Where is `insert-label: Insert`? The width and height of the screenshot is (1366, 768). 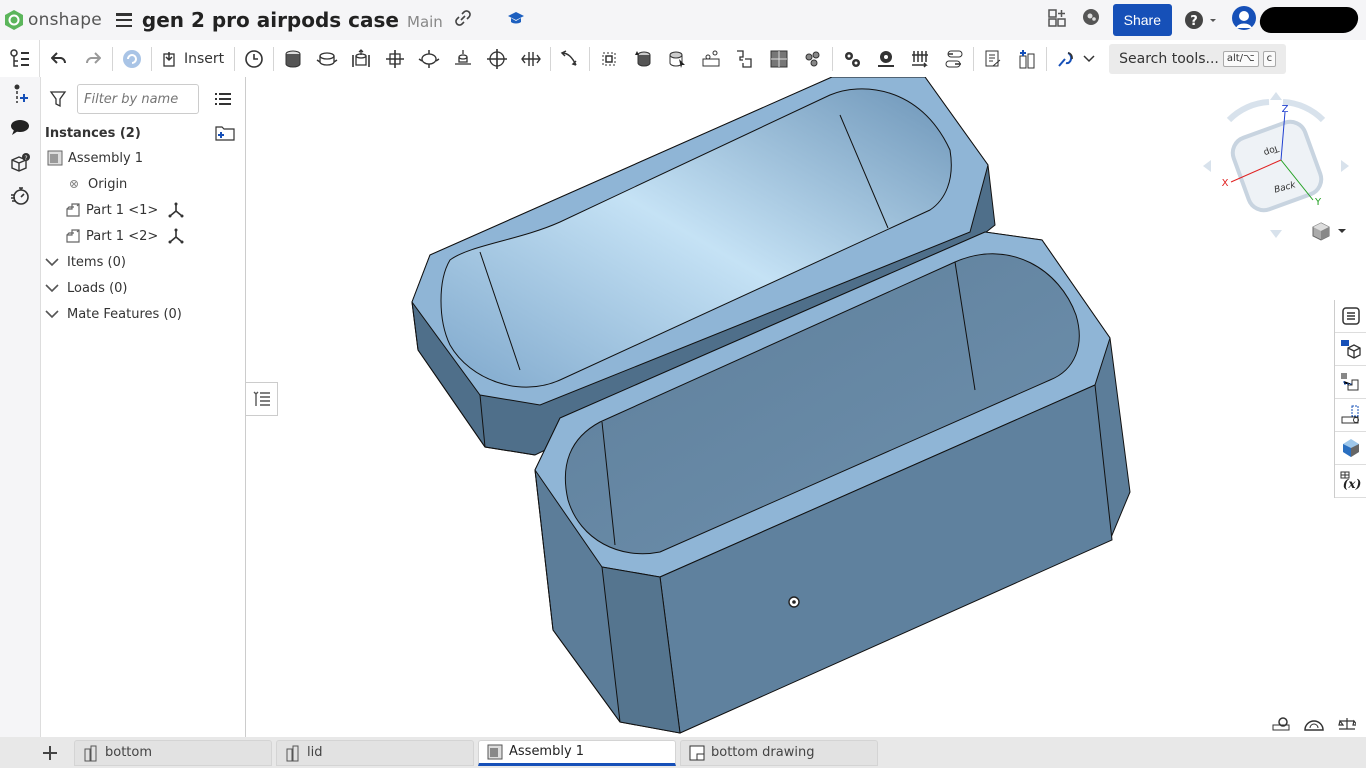
insert-label: Insert is located at coordinates (204, 58).